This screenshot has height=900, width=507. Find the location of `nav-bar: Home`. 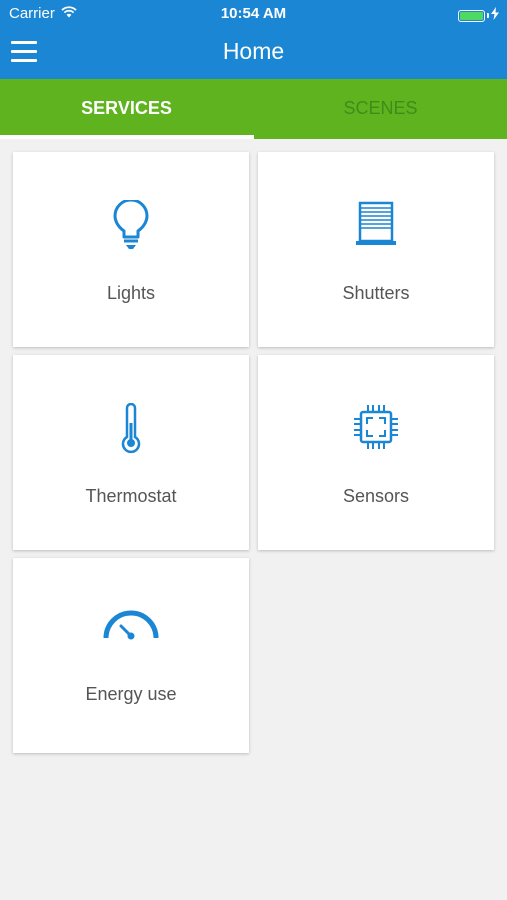

nav-bar: Home is located at coordinates (253, 53).